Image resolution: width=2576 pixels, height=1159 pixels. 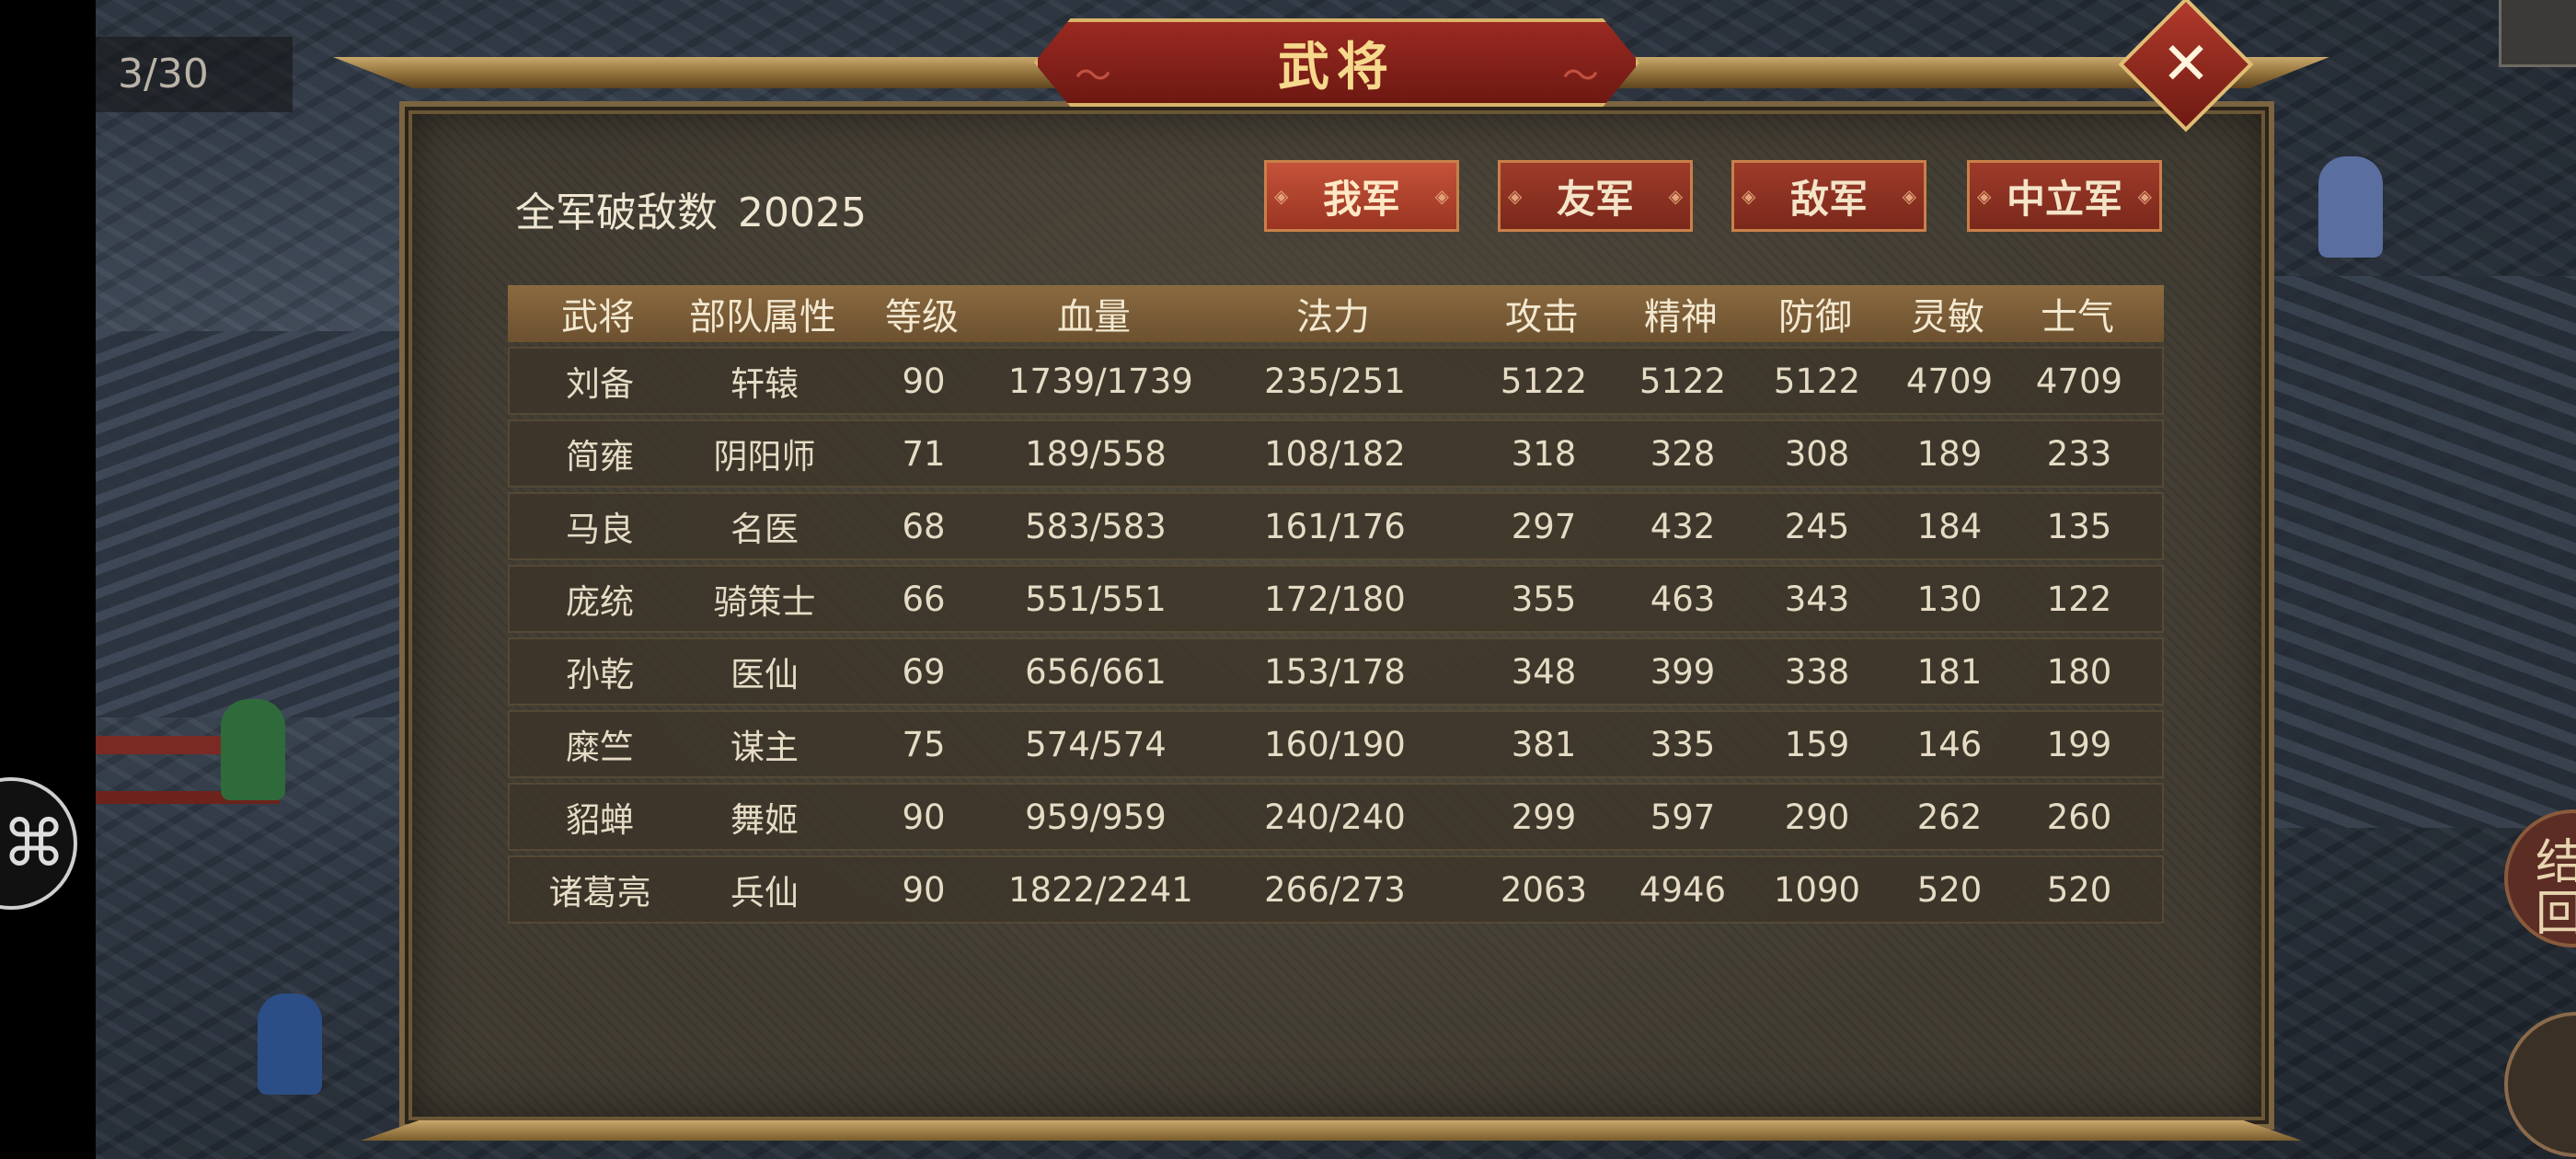 I want to click on table-cell: 290, so click(x=1817, y=817).